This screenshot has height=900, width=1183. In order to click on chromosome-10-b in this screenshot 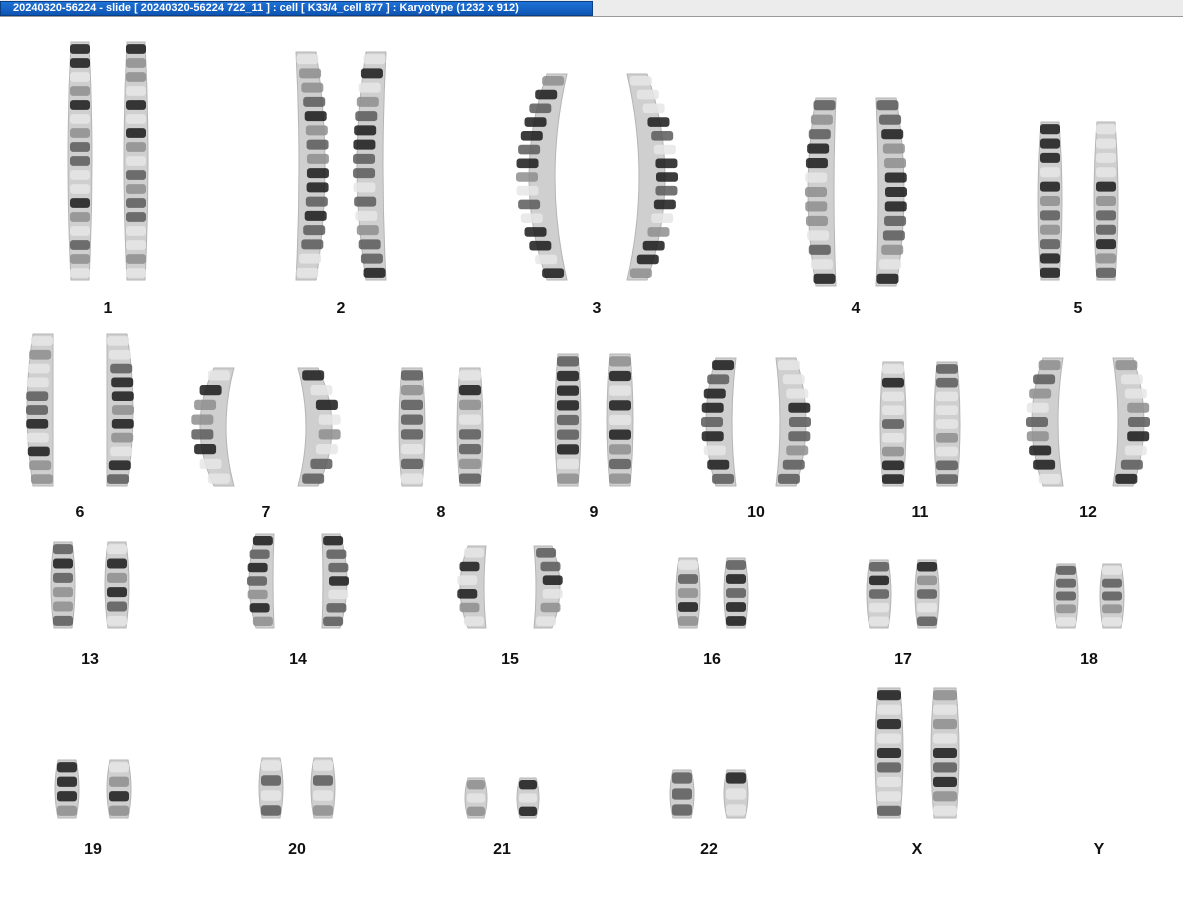, I will do `click(793, 422)`.